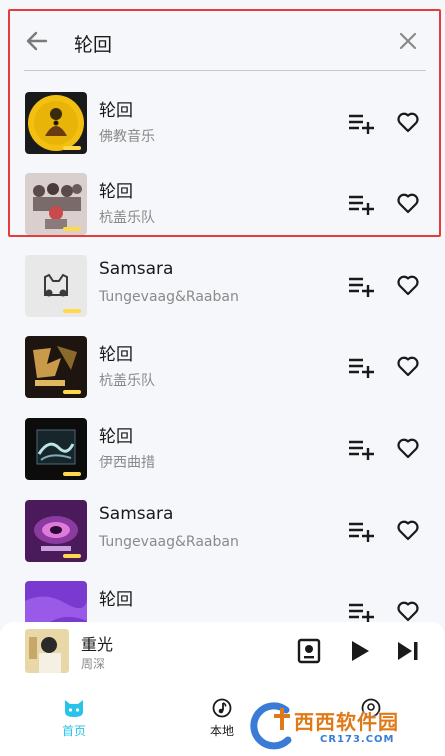  What do you see at coordinates (309, 651) in the screenshot?
I see `lyrics-icon` at bounding box center [309, 651].